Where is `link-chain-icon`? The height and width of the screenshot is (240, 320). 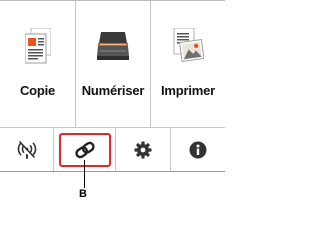 link-chain-icon is located at coordinates (85, 149).